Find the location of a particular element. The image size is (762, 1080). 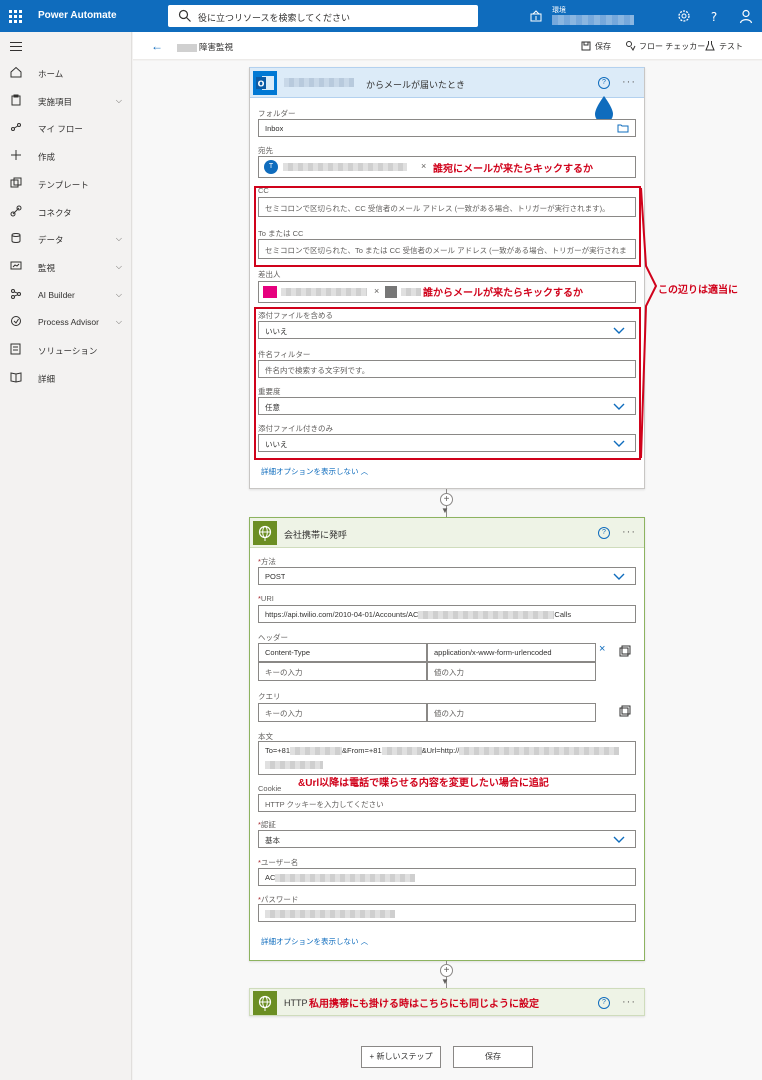

flow-checker-command: フロー チェッカー is located at coordinates (672, 46).